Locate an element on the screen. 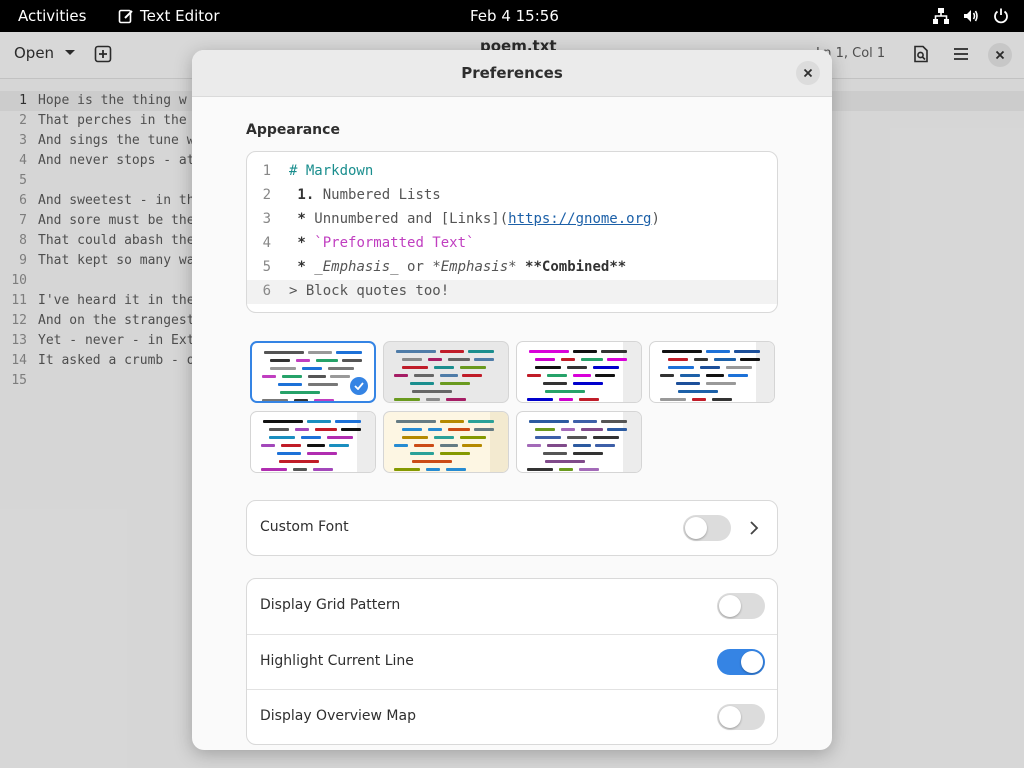 The width and height of the screenshot is (1024, 768). grid-pattern-switch is located at coordinates (741, 606).